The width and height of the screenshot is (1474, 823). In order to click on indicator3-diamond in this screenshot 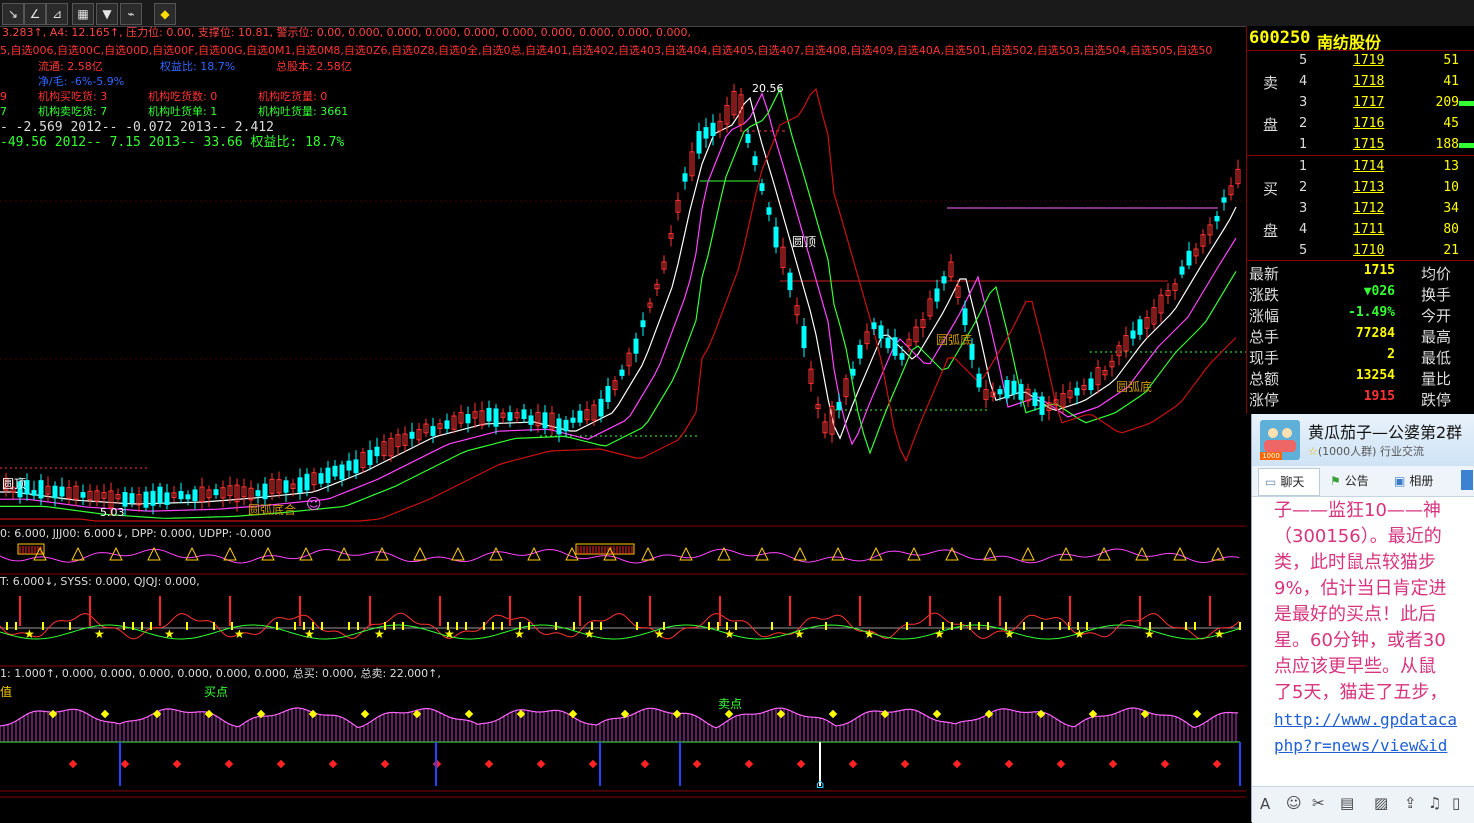, I will do `click(469, 714)`.